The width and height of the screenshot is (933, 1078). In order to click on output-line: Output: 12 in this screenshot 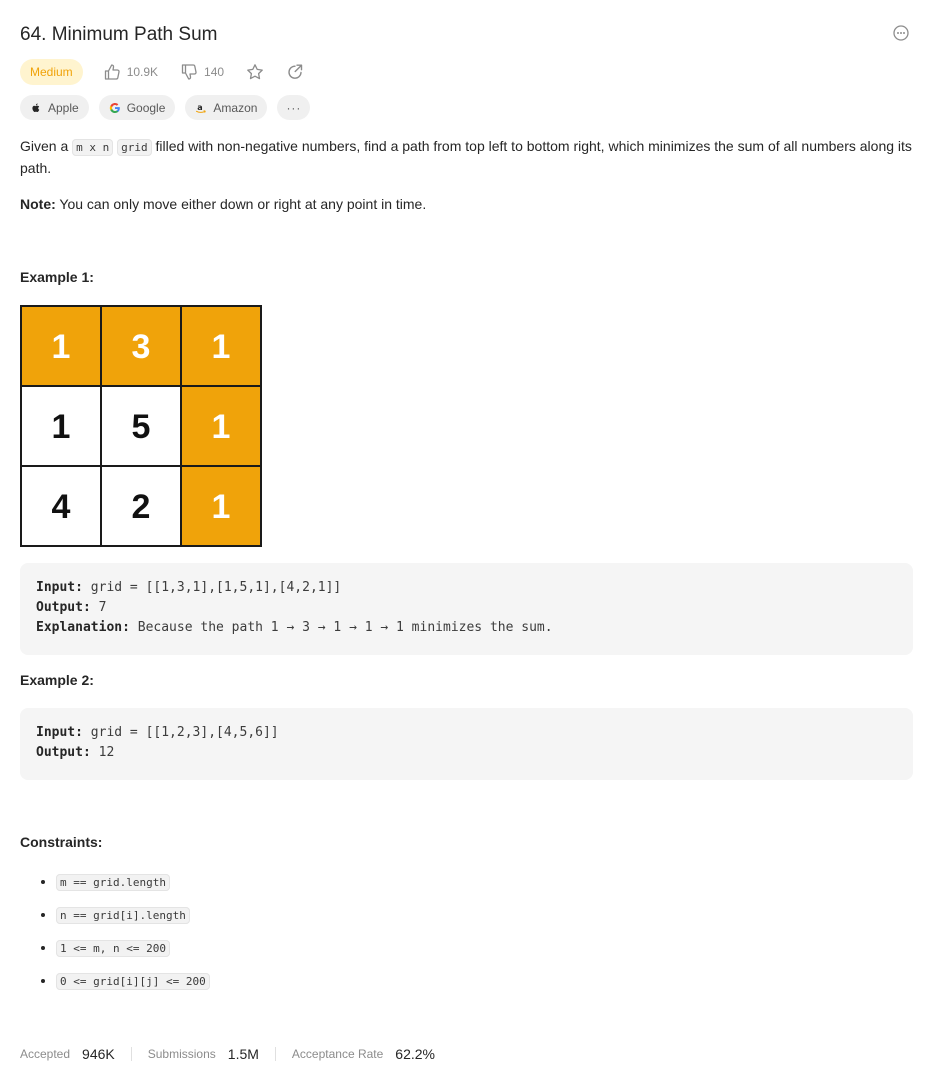, I will do `click(466, 753)`.